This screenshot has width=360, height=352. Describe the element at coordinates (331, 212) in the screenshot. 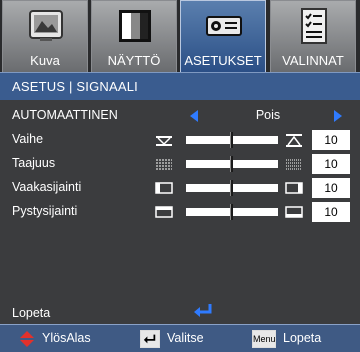

I see `vertical-position-value: 10` at that location.